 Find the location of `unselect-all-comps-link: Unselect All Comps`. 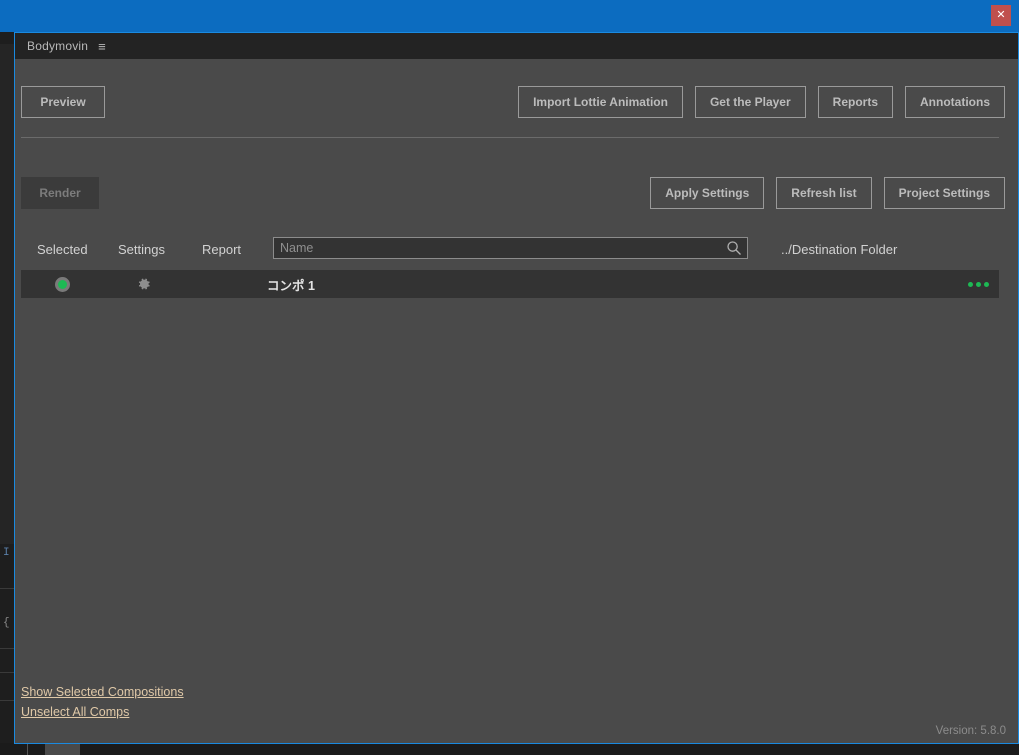

unselect-all-comps-link: Unselect All Comps is located at coordinates (75, 712).